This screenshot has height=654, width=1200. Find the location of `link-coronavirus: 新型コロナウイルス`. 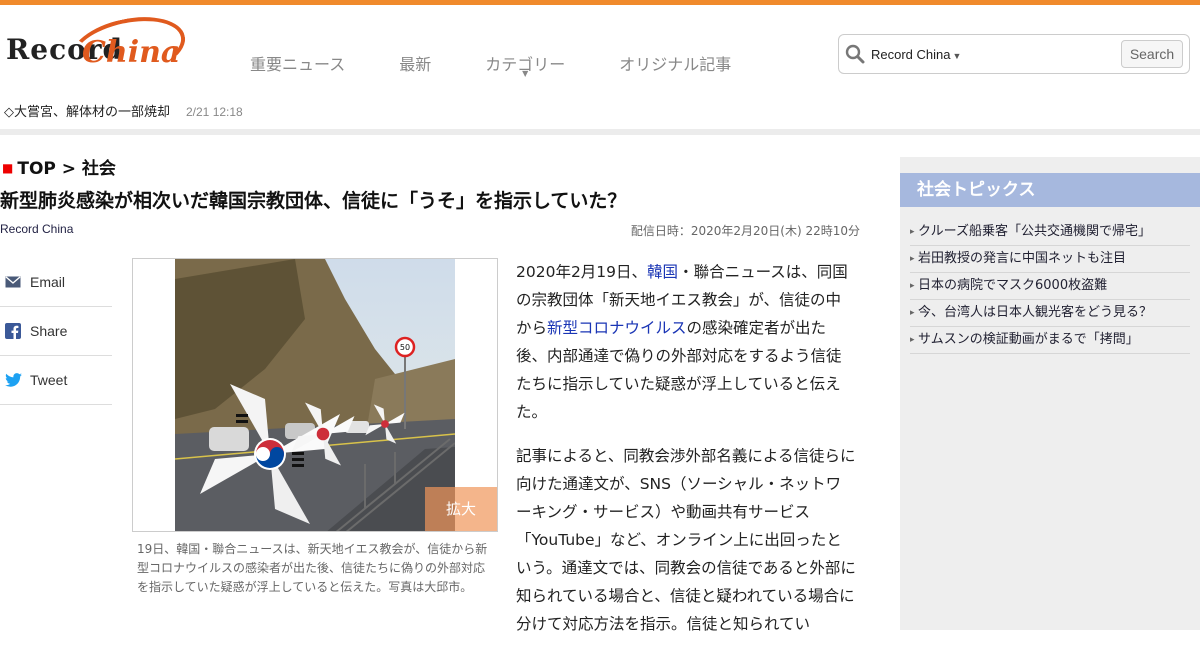

link-coronavirus: 新型コロナウイルス is located at coordinates (617, 328).